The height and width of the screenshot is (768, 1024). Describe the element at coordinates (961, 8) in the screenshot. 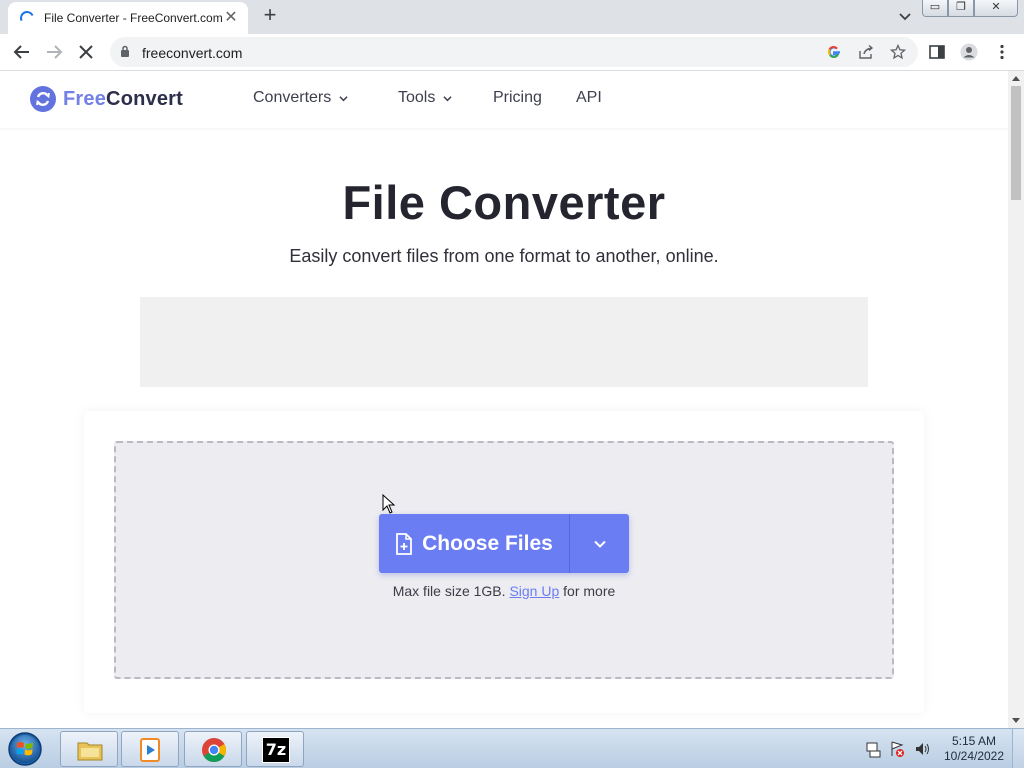

I see `restore-button: ❐` at that location.